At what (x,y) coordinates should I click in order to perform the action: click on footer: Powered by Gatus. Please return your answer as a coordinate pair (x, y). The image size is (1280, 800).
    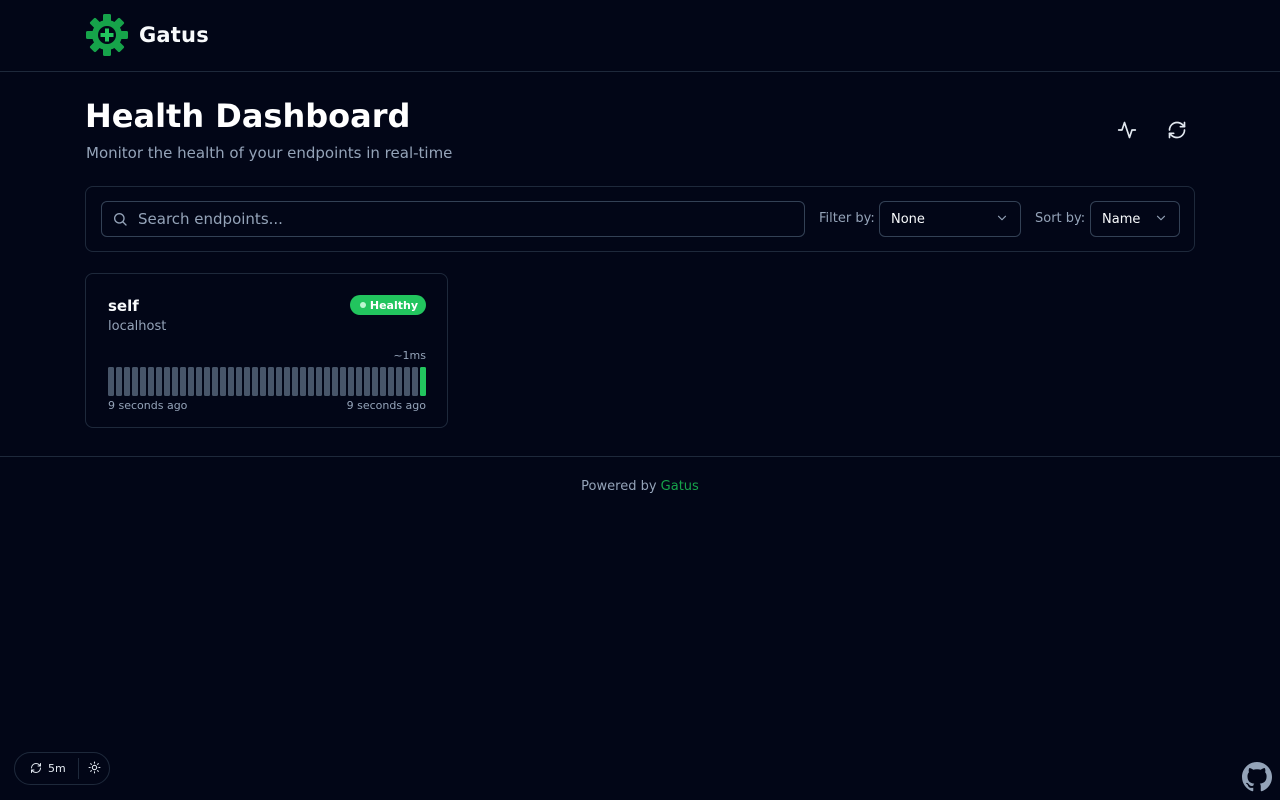
    Looking at the image, I should click on (640, 486).